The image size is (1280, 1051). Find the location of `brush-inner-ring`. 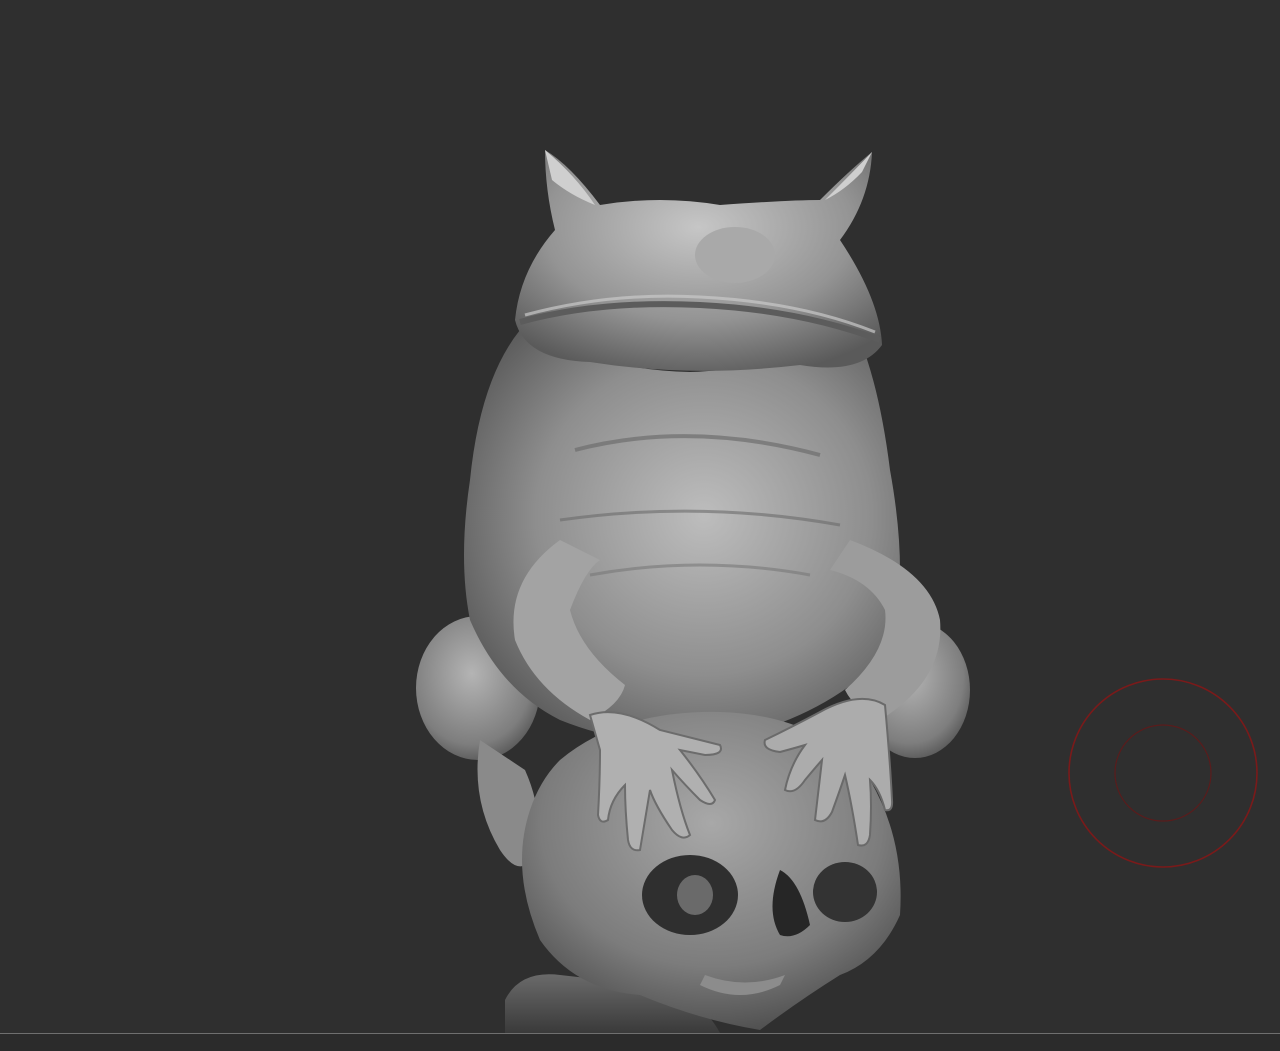

brush-inner-ring is located at coordinates (1163, 773).